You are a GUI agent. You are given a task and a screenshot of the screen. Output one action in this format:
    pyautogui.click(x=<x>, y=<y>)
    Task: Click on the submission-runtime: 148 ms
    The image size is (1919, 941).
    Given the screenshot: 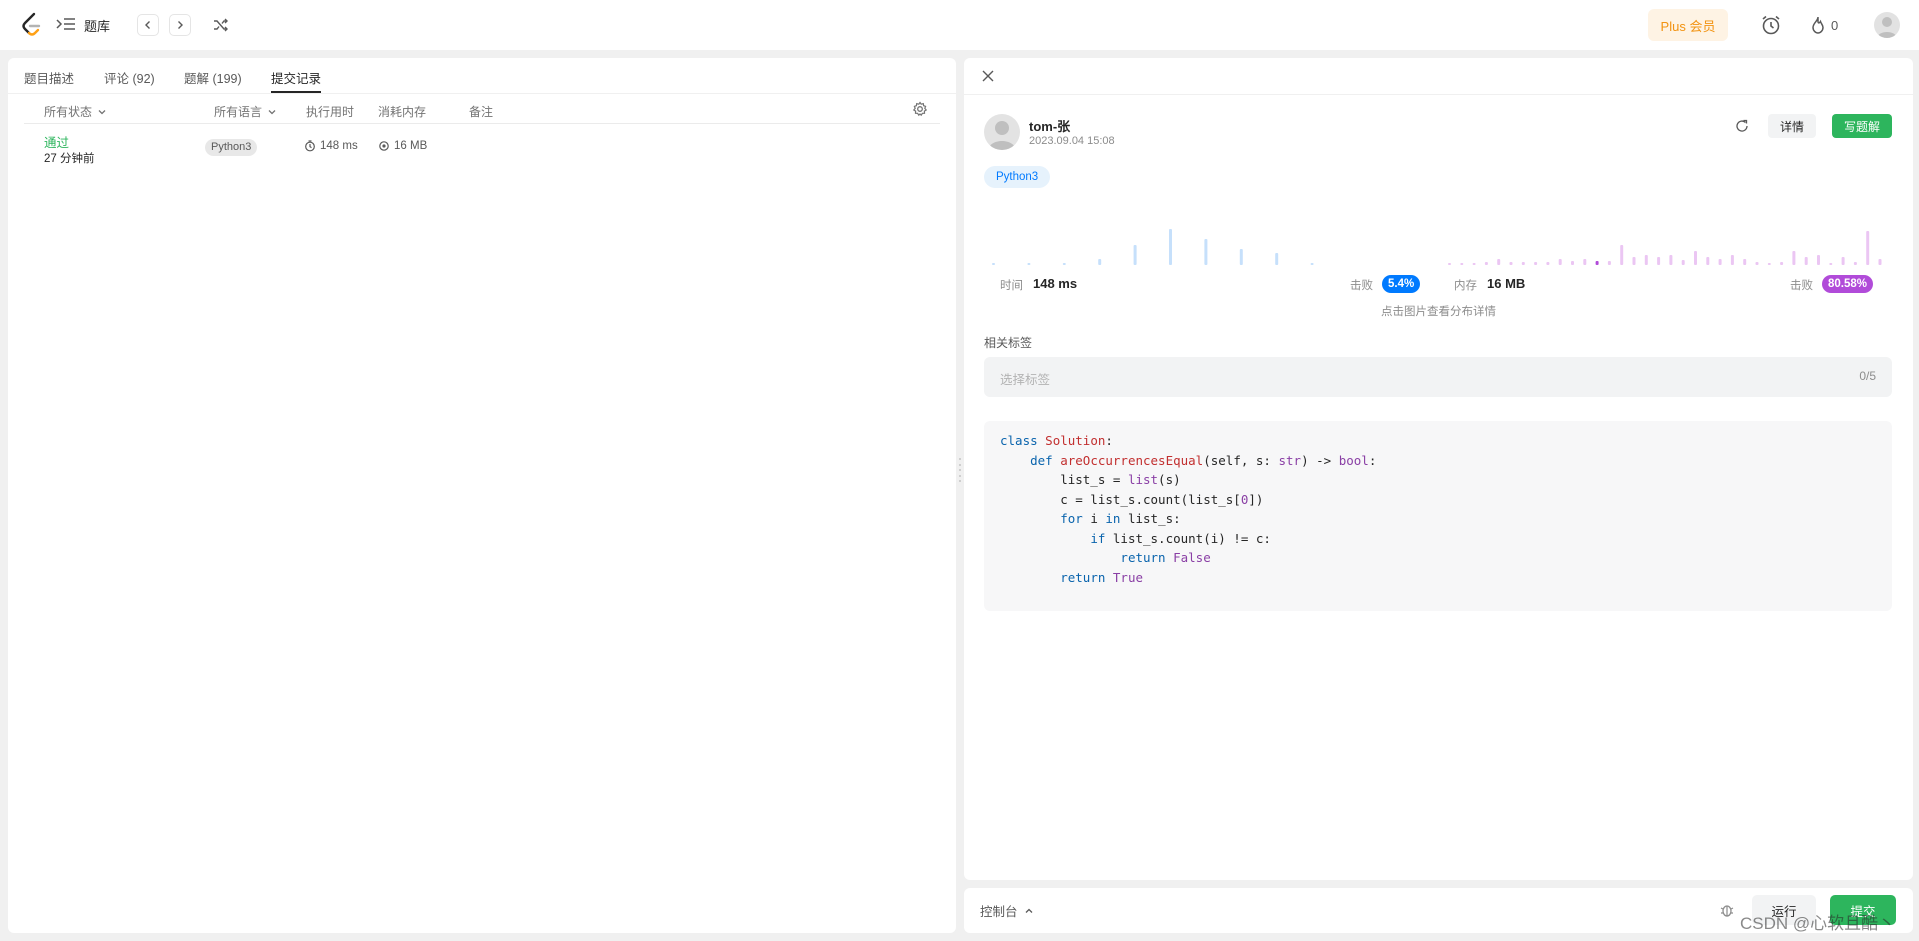 What is the action you would take?
    pyautogui.click(x=331, y=146)
    